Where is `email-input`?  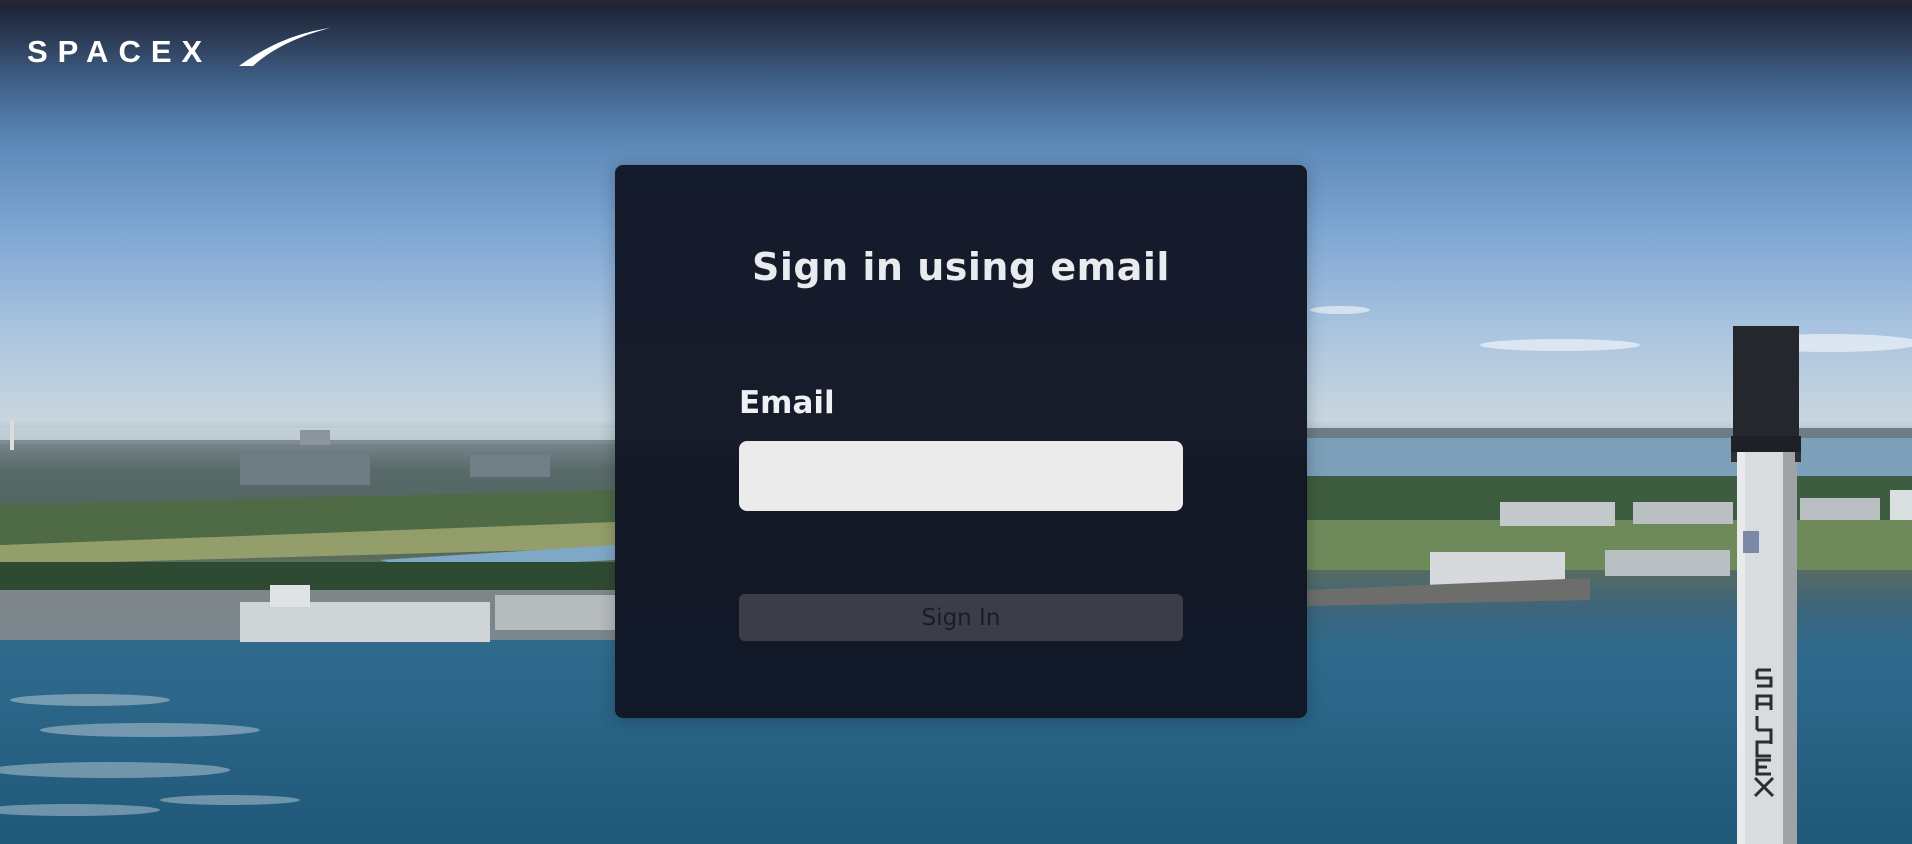
email-input is located at coordinates (961, 476).